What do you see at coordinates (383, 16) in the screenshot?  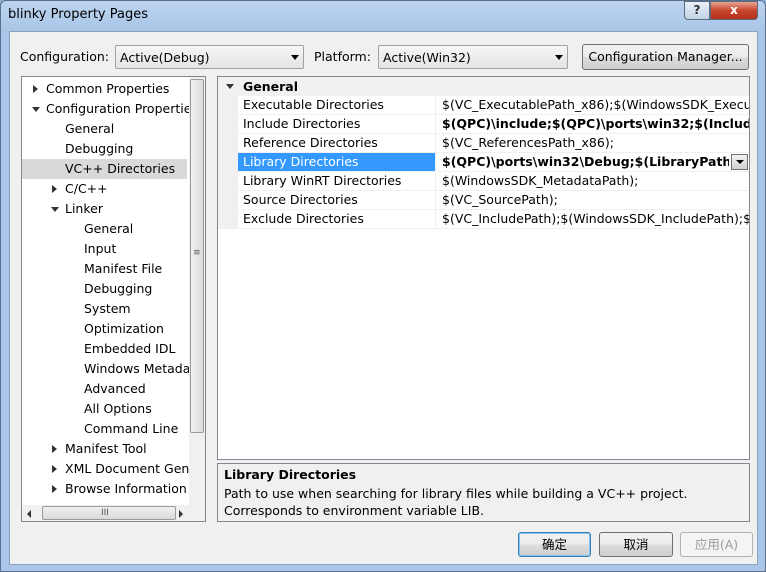 I see `title-bar: blinky Property Pages ? x` at bounding box center [383, 16].